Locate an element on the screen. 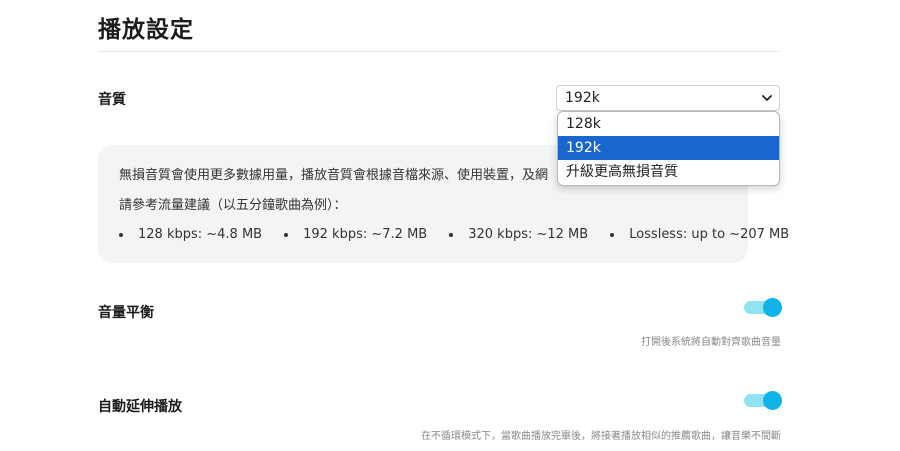  quality-dropdown-menu: 128k 192k 升級更高無損音質 is located at coordinates (668, 148).